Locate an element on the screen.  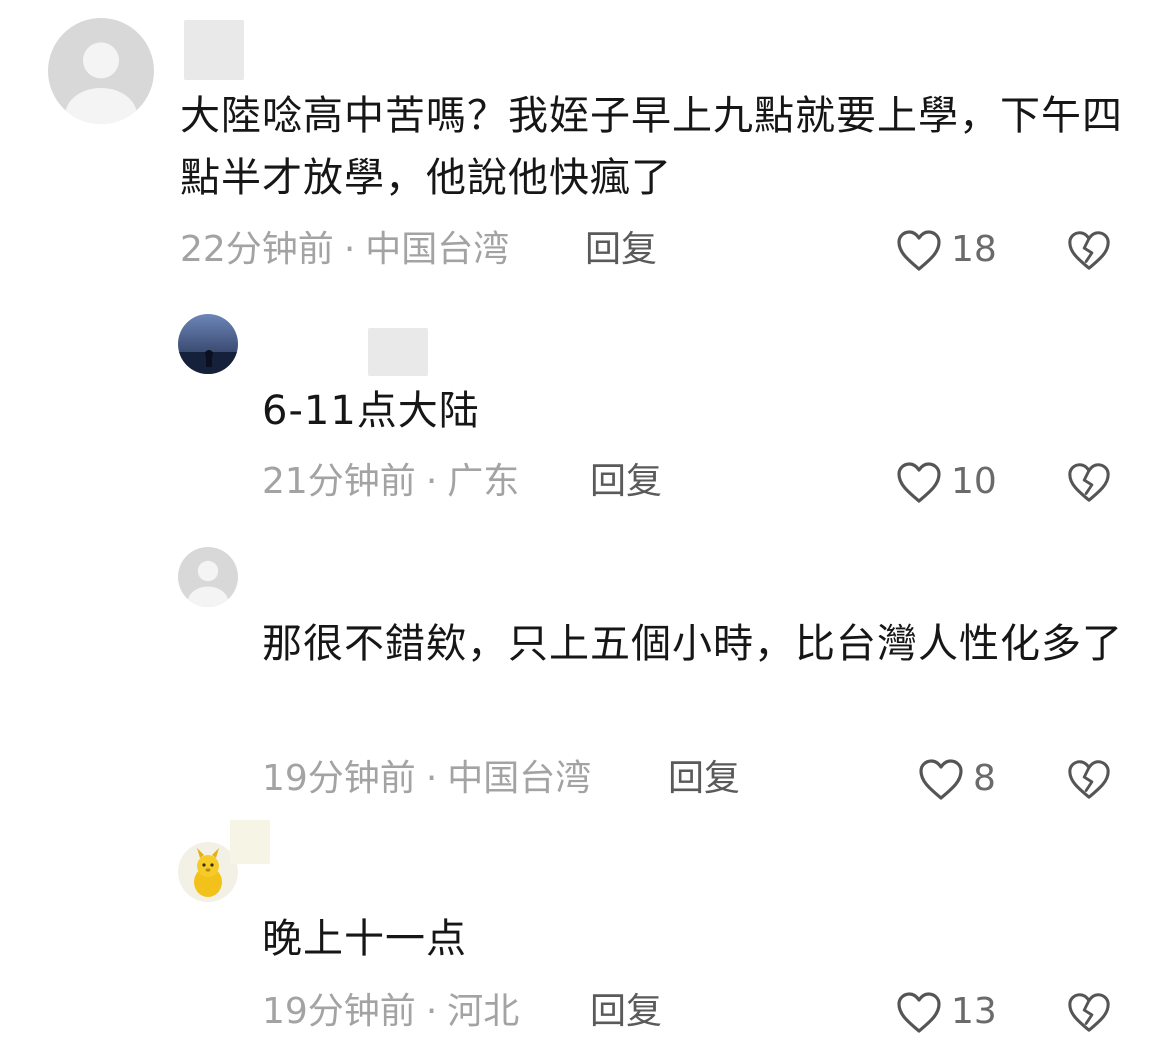
like-button: 13 is located at coordinates (946, 1012).